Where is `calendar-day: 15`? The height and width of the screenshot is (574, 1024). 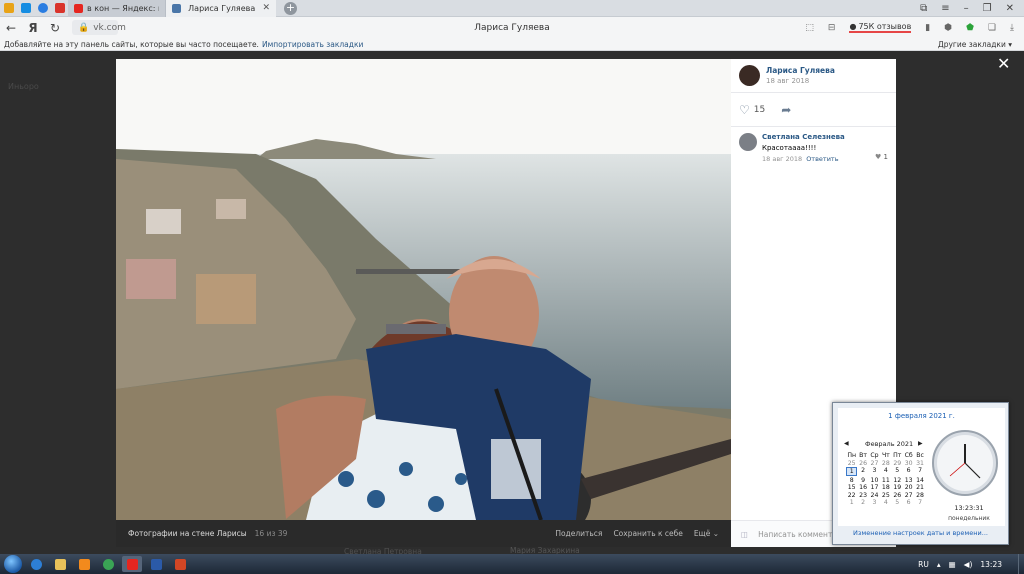
calendar-day: 15 is located at coordinates (851, 487).